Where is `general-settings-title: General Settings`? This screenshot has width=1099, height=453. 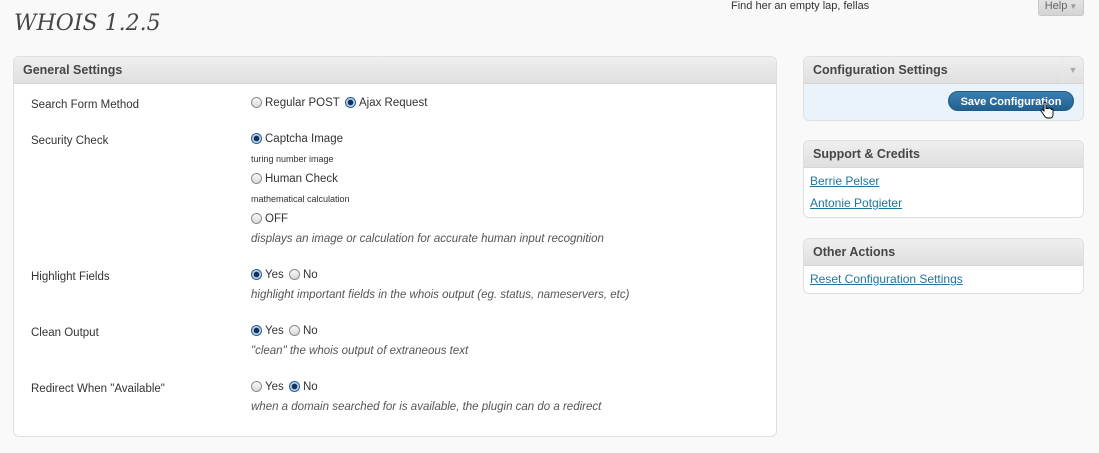
general-settings-title: General Settings is located at coordinates (395, 70).